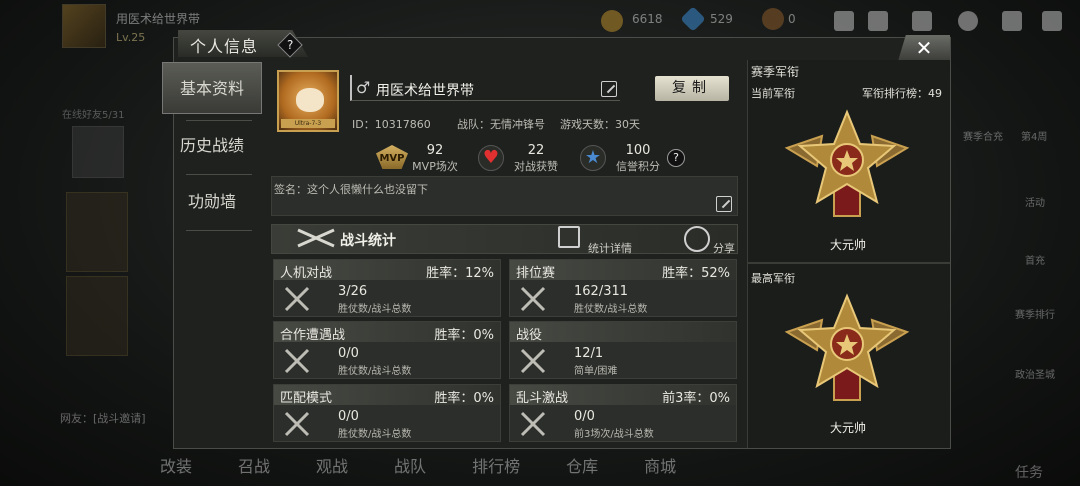 Image resolution: width=1080 pixels, height=486 pixels. Describe the element at coordinates (847, 245) in the screenshot. I see `current-rank-name: 大元帅` at that location.